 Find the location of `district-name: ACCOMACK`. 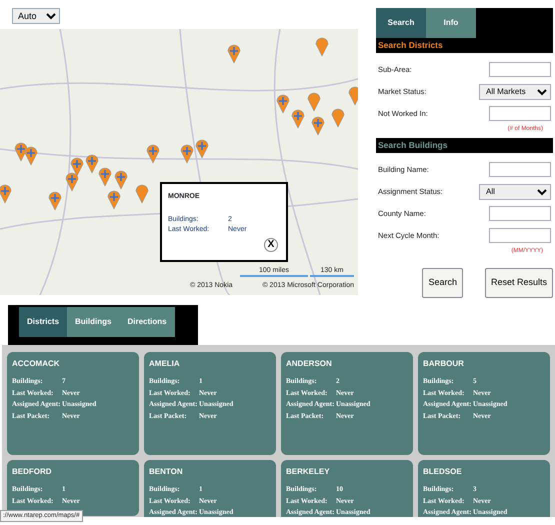

district-name: ACCOMACK is located at coordinates (36, 364).